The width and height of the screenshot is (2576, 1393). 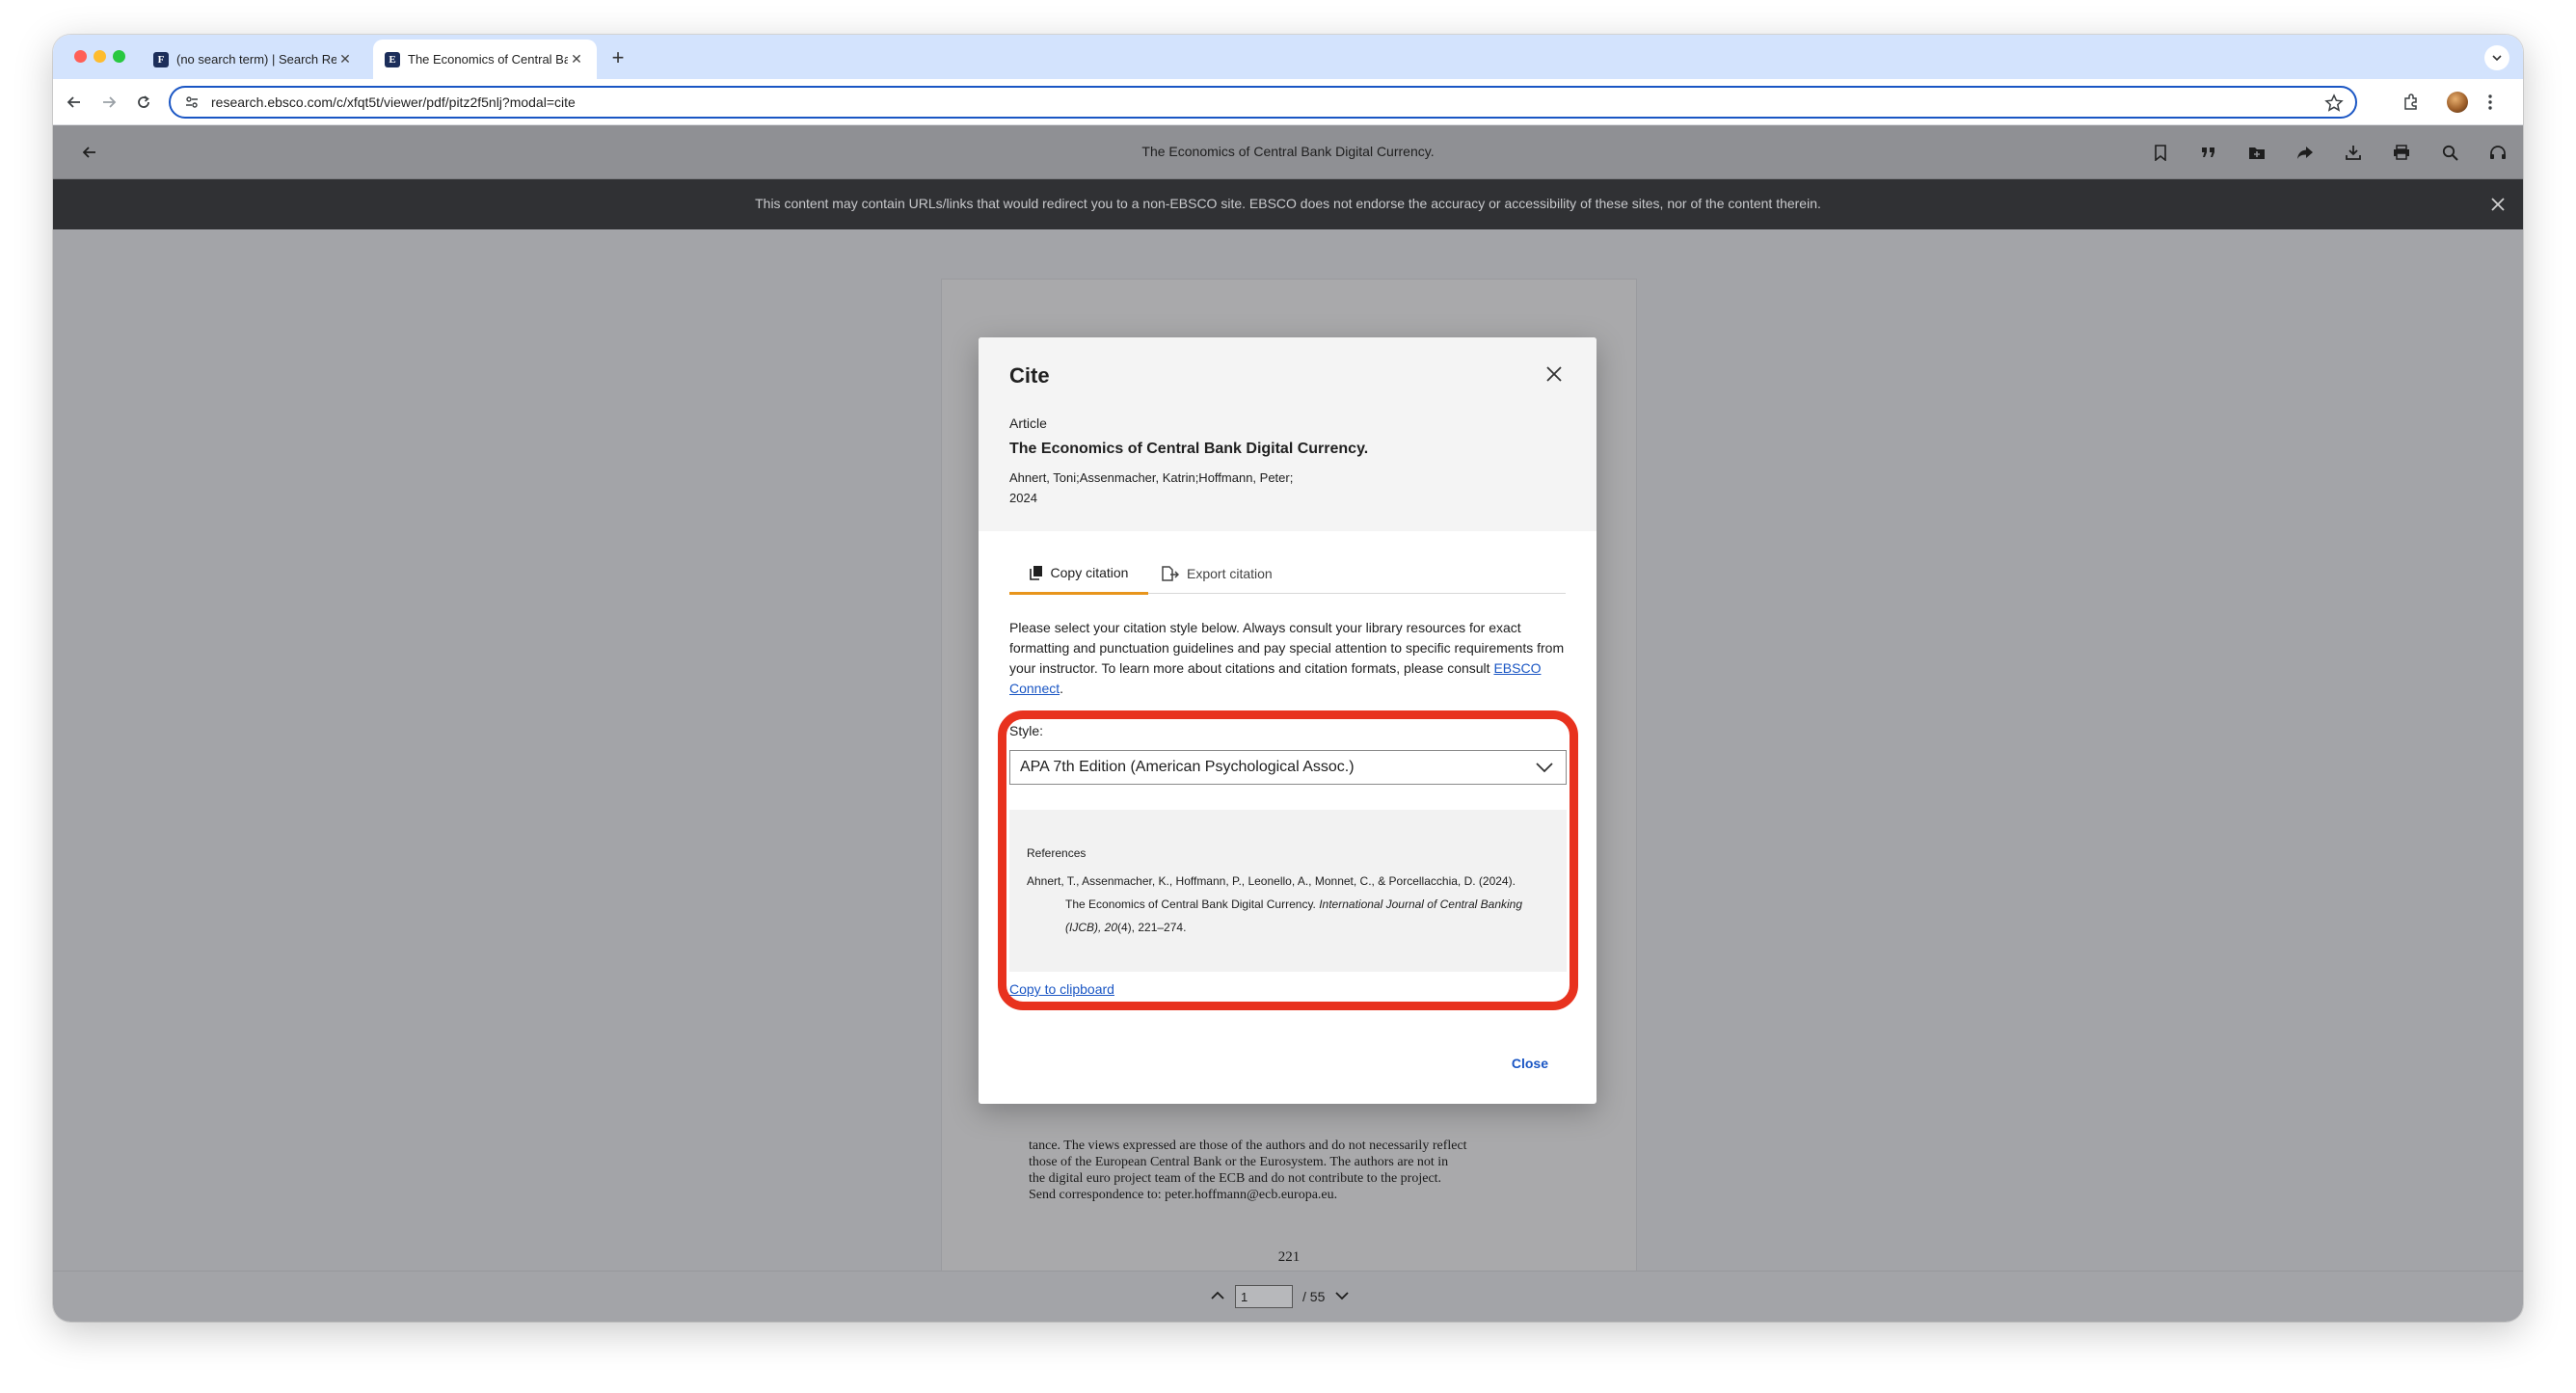 What do you see at coordinates (1062, 688) in the screenshot?
I see `instructions-end: .` at bounding box center [1062, 688].